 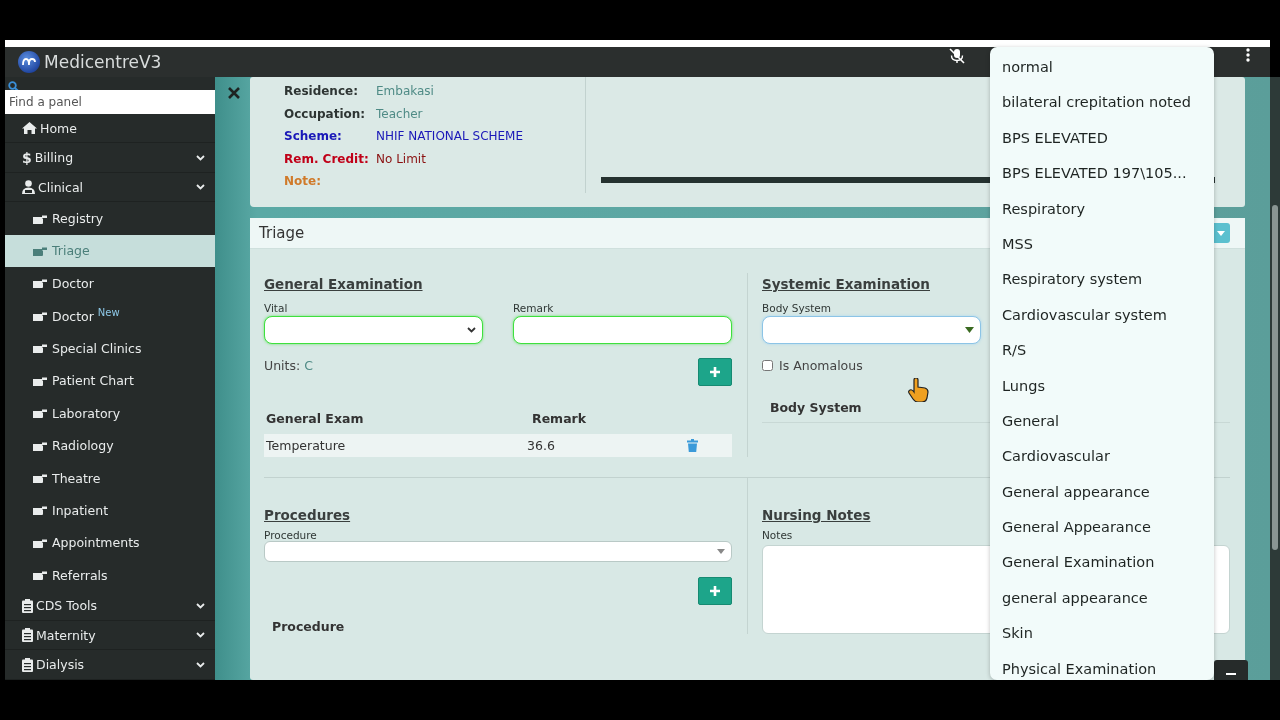 What do you see at coordinates (321, 91) in the screenshot?
I see `field-label: Residence:` at bounding box center [321, 91].